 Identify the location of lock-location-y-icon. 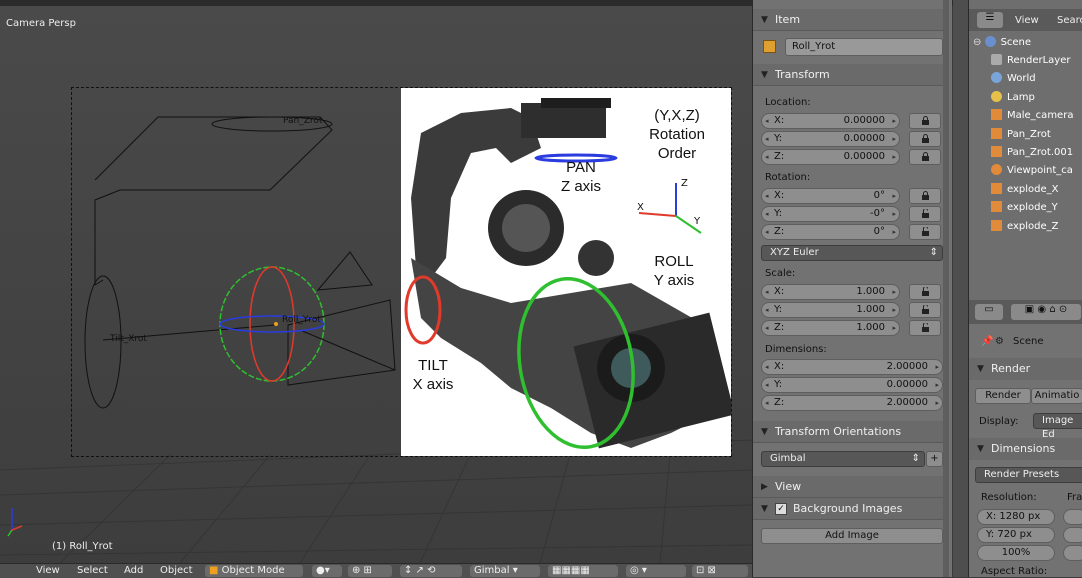
(925, 139).